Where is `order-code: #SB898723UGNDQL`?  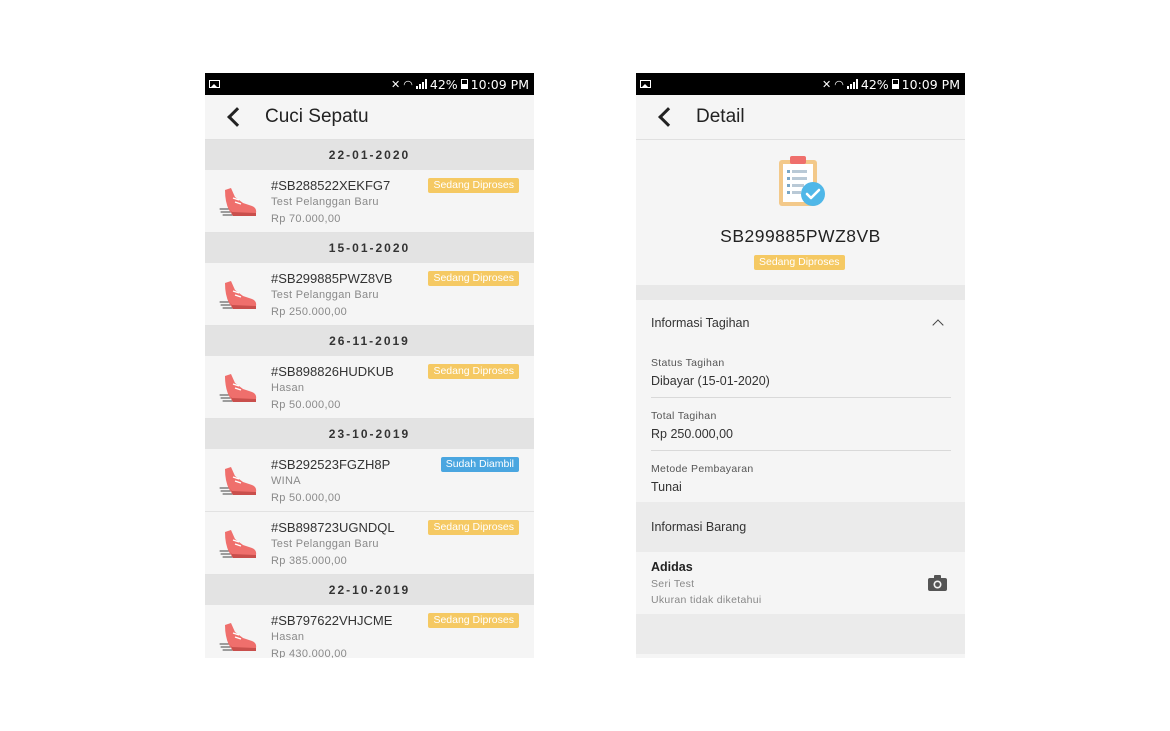
order-code: #SB898723UGNDQL is located at coordinates (333, 527).